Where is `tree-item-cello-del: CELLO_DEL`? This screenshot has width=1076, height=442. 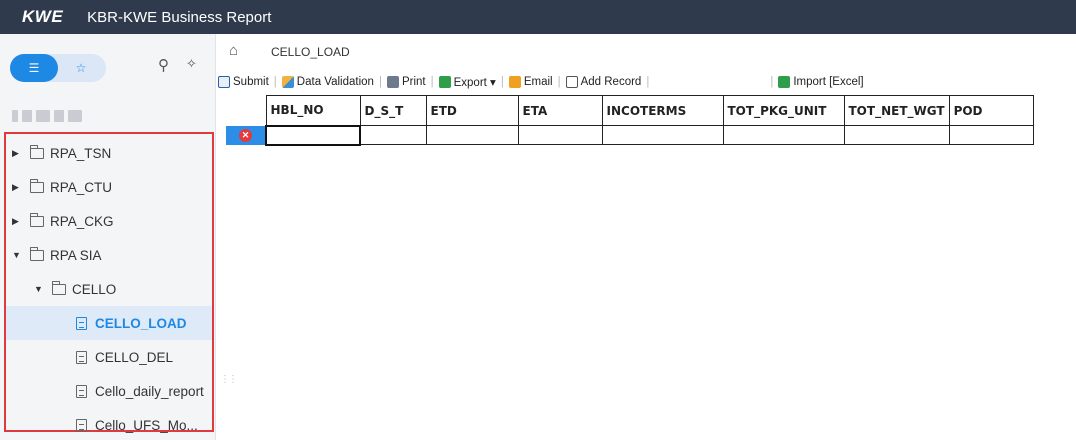 tree-item-cello-del: CELLO_DEL is located at coordinates (109, 357).